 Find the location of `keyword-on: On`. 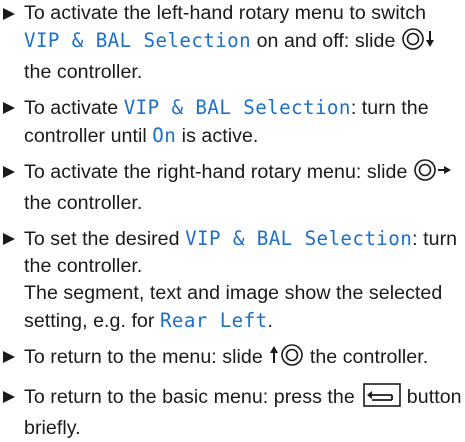

keyword-on: On is located at coordinates (164, 135).